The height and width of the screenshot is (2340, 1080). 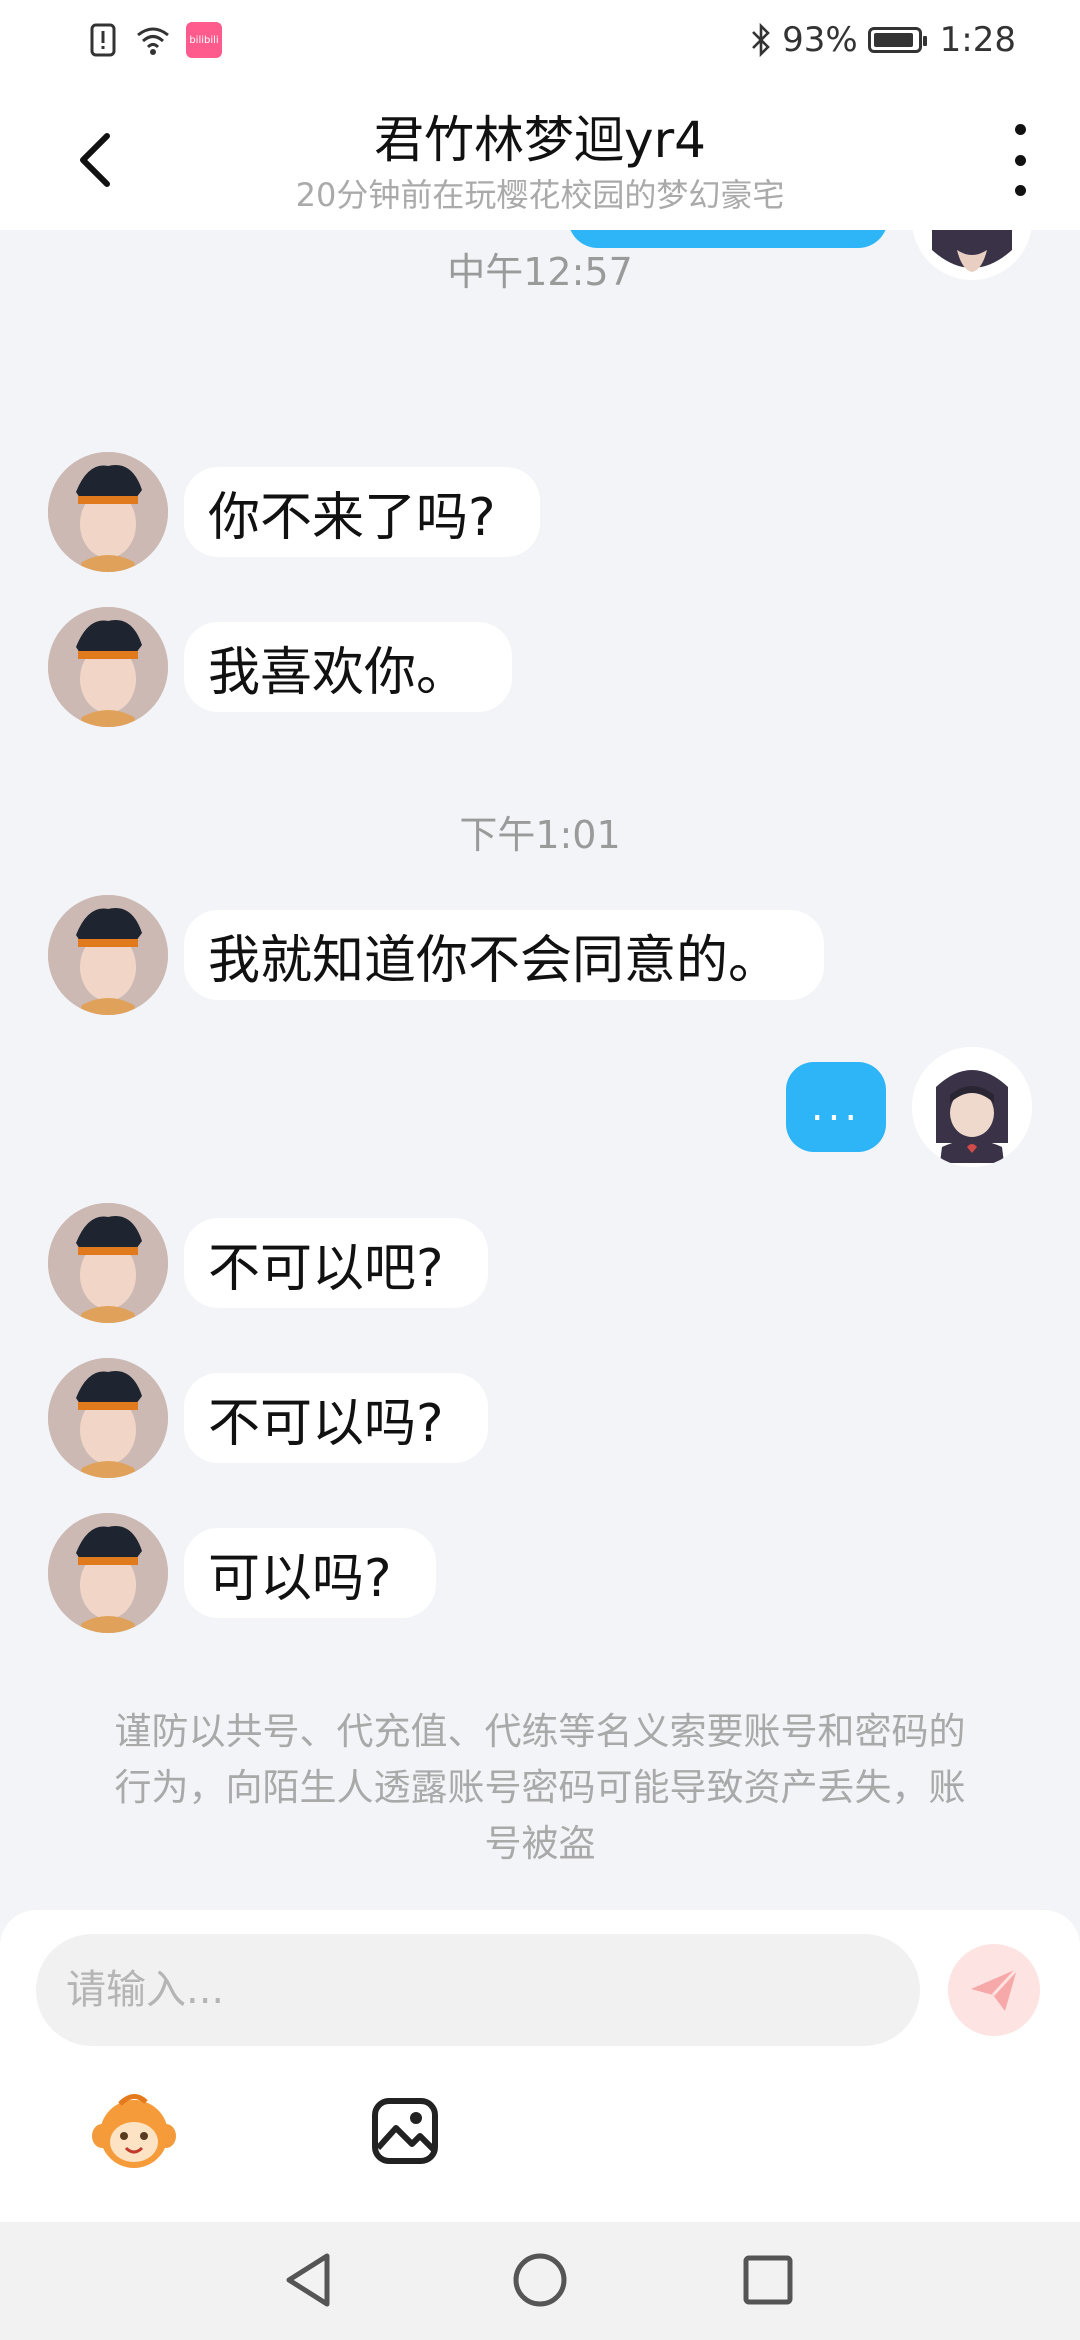 I want to click on system-nav-bar, so click(x=540, y=2281).